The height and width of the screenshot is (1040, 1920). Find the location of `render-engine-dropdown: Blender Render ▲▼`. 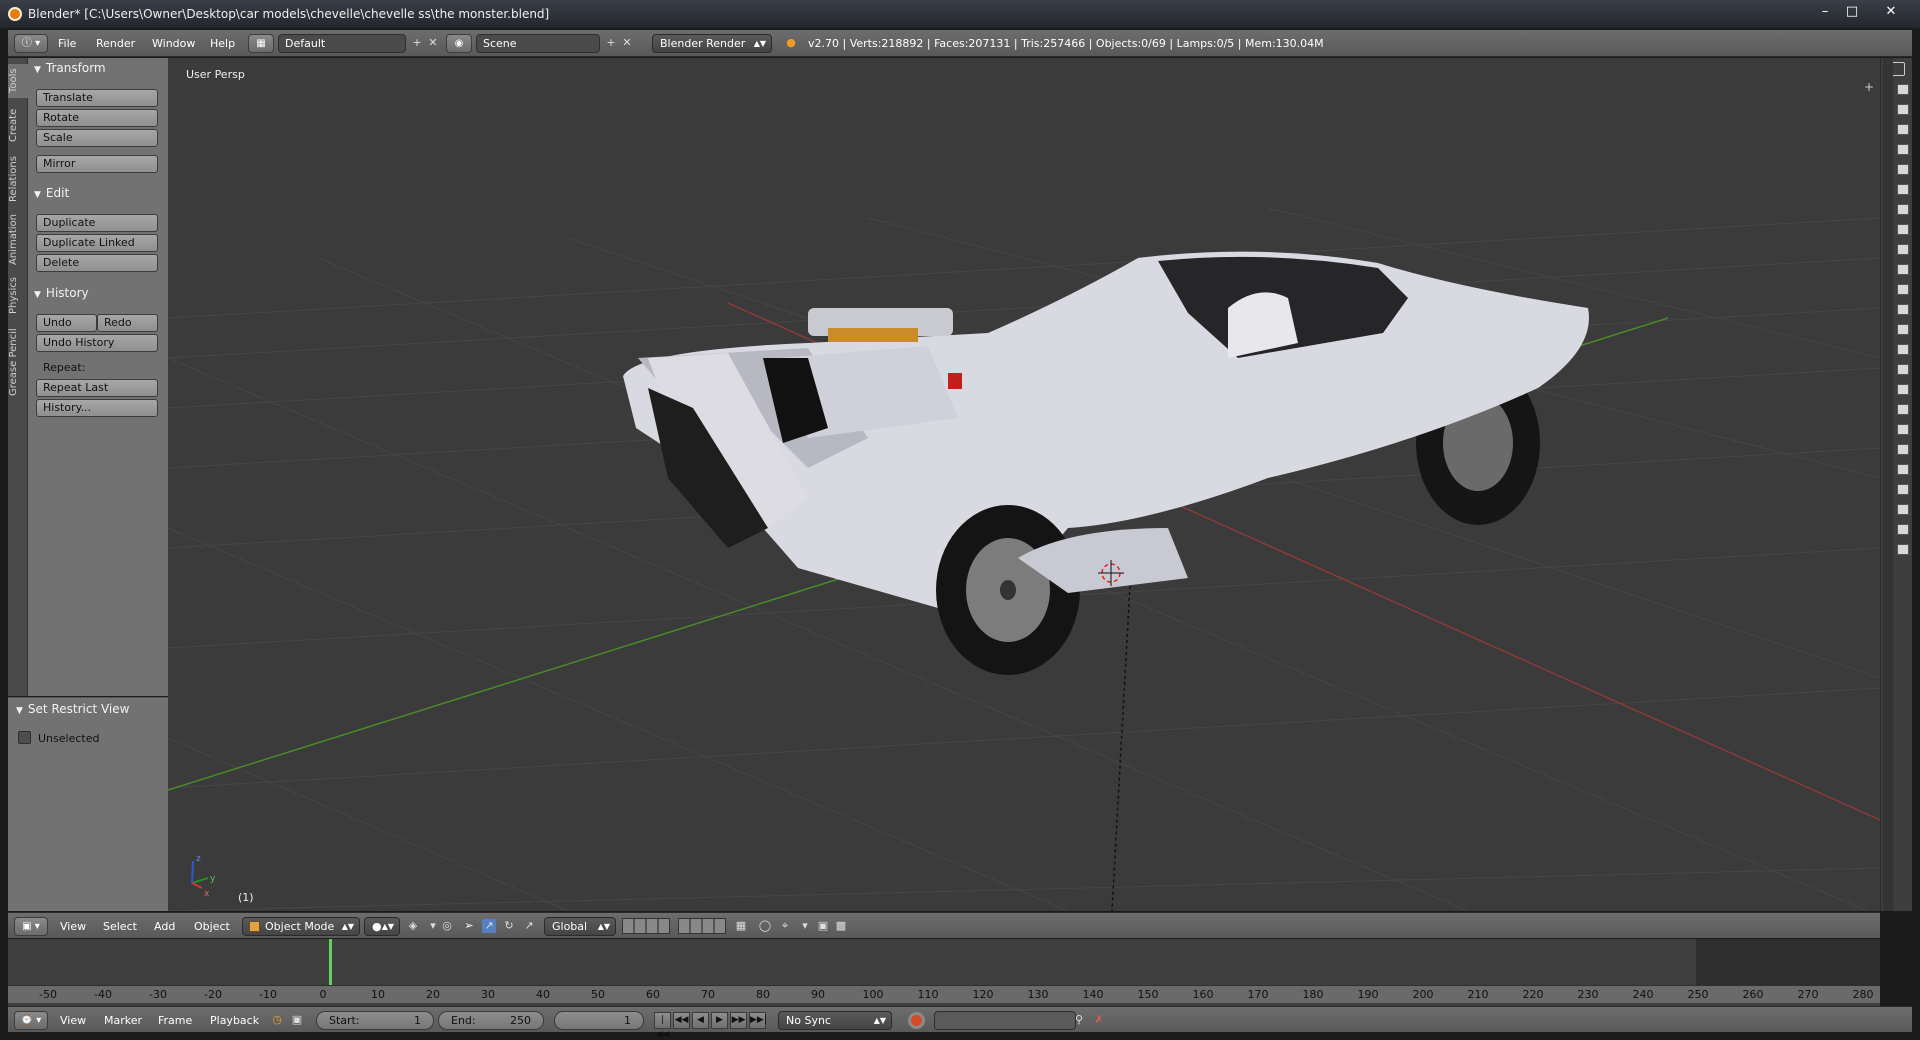

render-engine-dropdown: Blender Render ▲▼ is located at coordinates (712, 43).